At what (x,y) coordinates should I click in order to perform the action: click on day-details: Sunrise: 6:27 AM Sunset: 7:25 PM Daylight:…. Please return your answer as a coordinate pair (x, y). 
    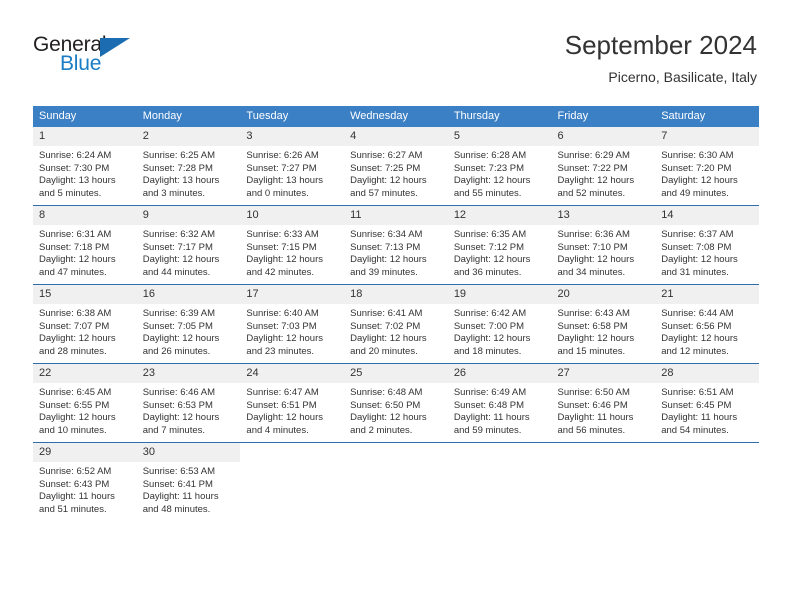
    Looking at the image, I should click on (396, 173).